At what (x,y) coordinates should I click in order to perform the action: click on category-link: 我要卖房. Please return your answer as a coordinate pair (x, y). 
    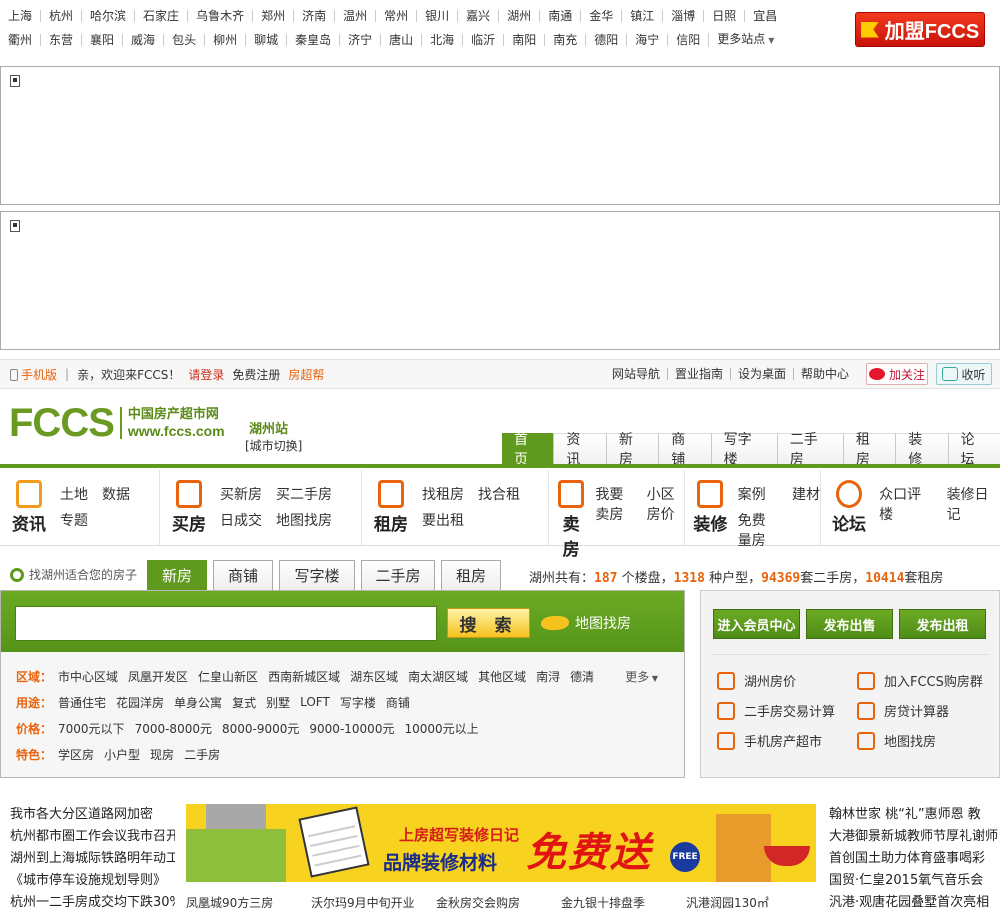
    Looking at the image, I should click on (613, 504).